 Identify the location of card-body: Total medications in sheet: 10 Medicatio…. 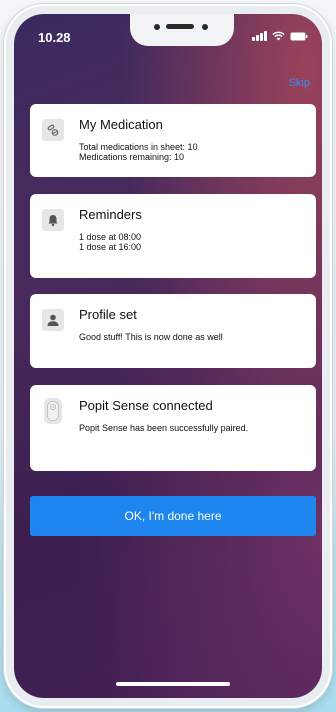
(138, 152).